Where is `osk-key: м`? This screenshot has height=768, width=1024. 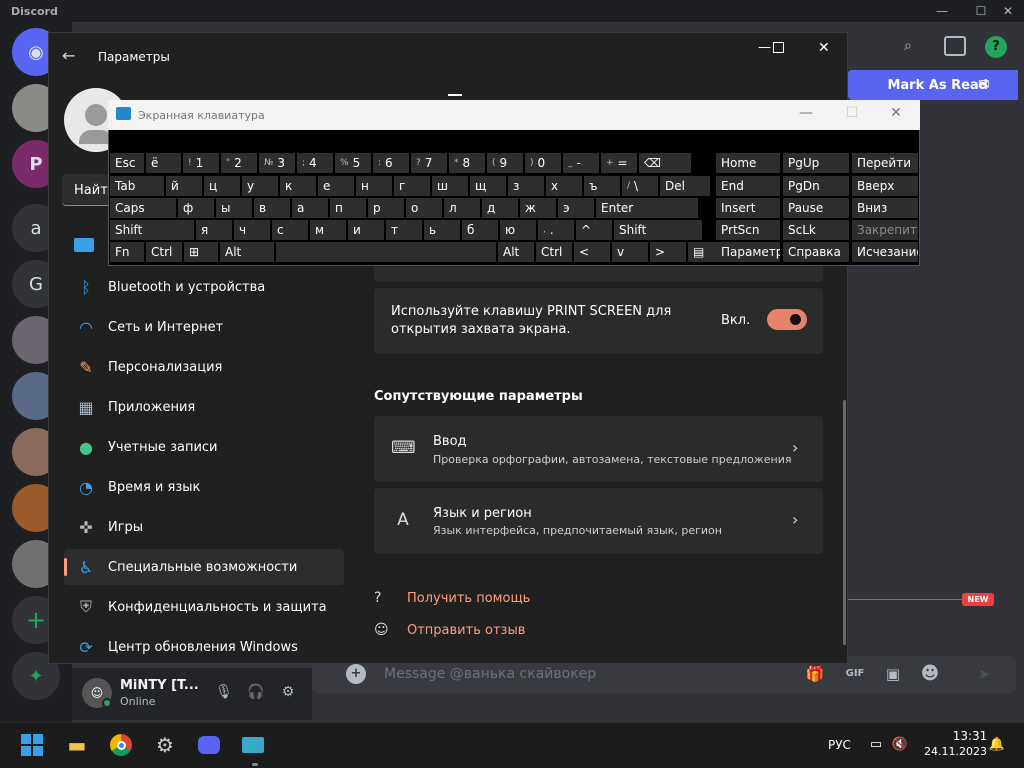 osk-key: м is located at coordinates (328, 230).